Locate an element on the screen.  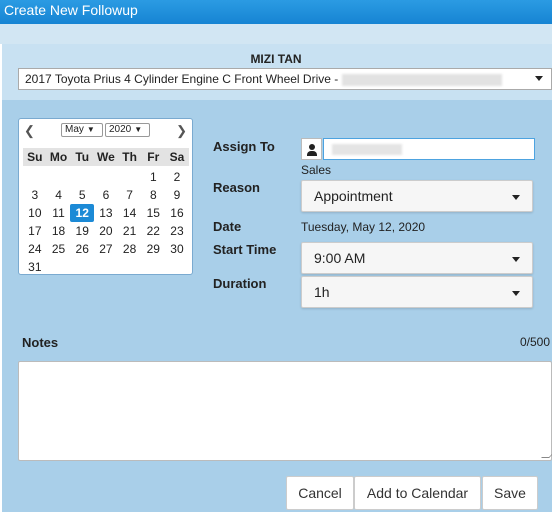
date-picker-header: ❮ May ▼ 2020 ▼ ❯ is located at coordinates (105, 131).